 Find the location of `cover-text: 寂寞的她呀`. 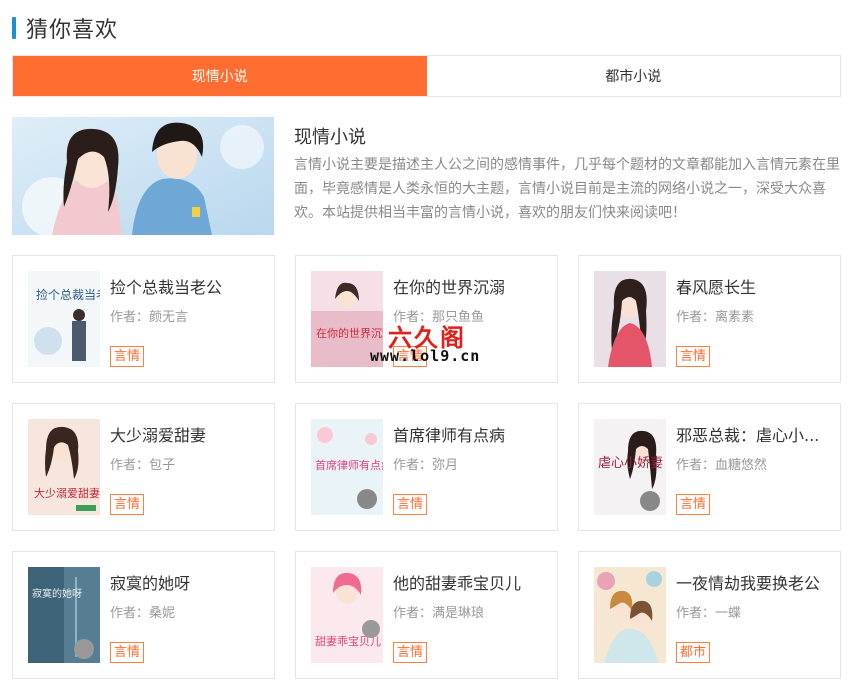

cover-text: 寂寞的她呀 is located at coordinates (57, 593).